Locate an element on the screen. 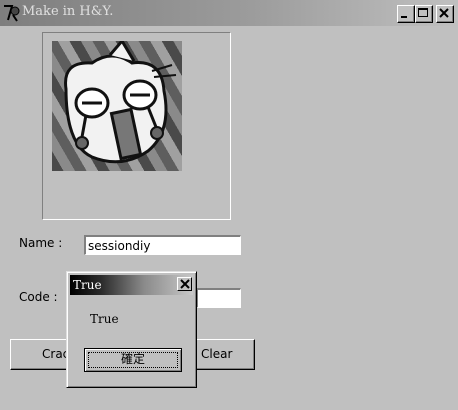 This screenshot has width=458, height=410. maximize-button is located at coordinates (424, 14).